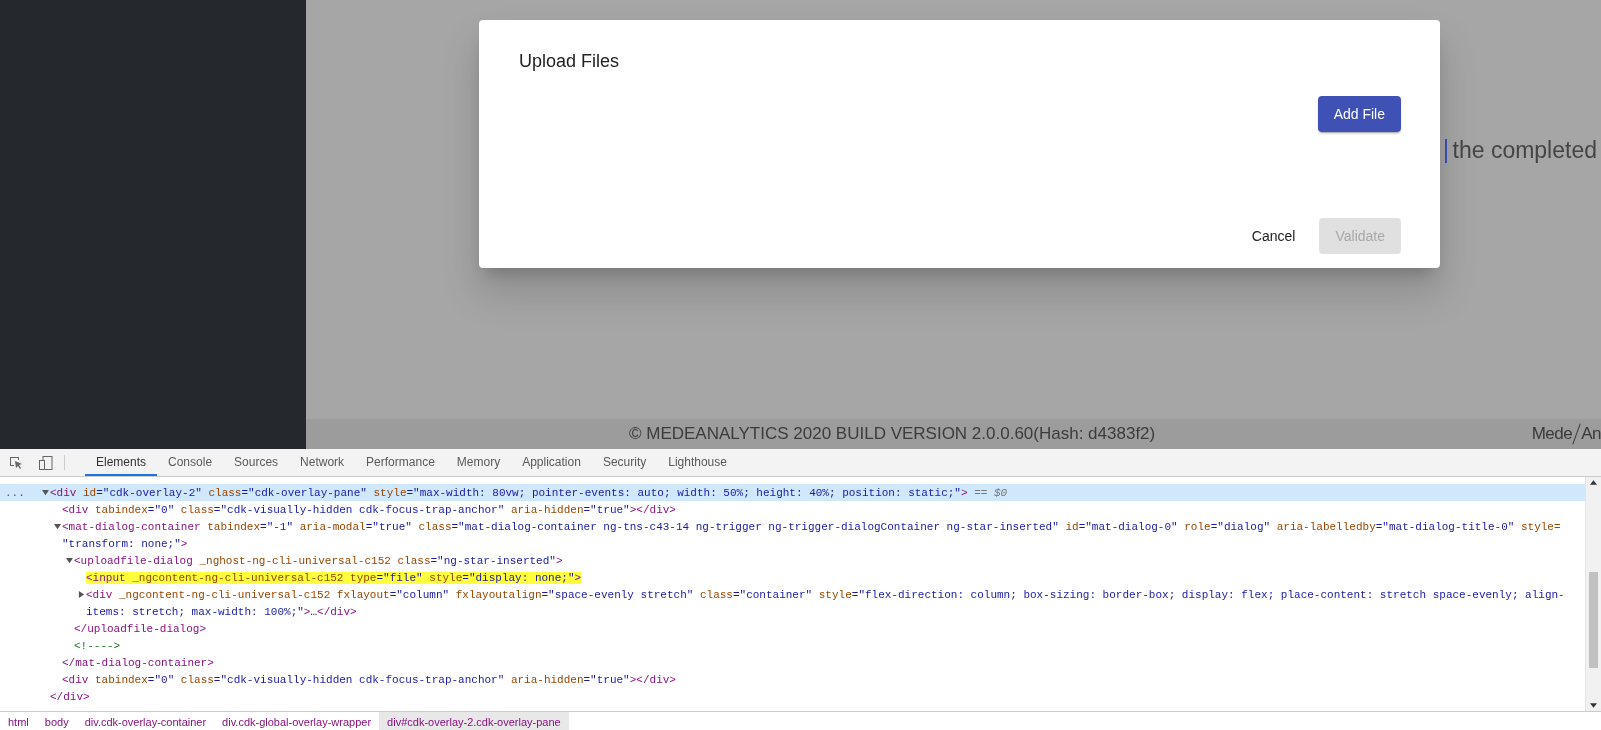 The height and width of the screenshot is (730, 1601). I want to click on devtools-tab: Security, so click(624, 462).